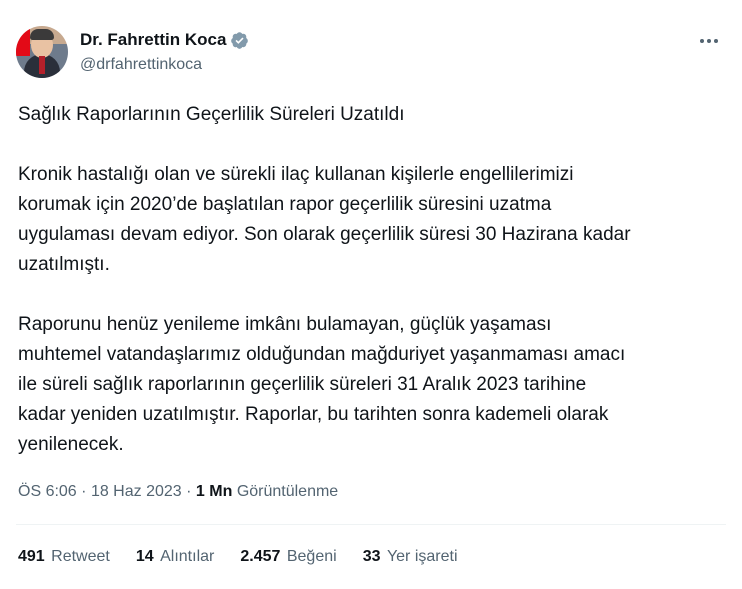 The width and height of the screenshot is (742, 589). I want to click on stat-count: 14, so click(144, 556).